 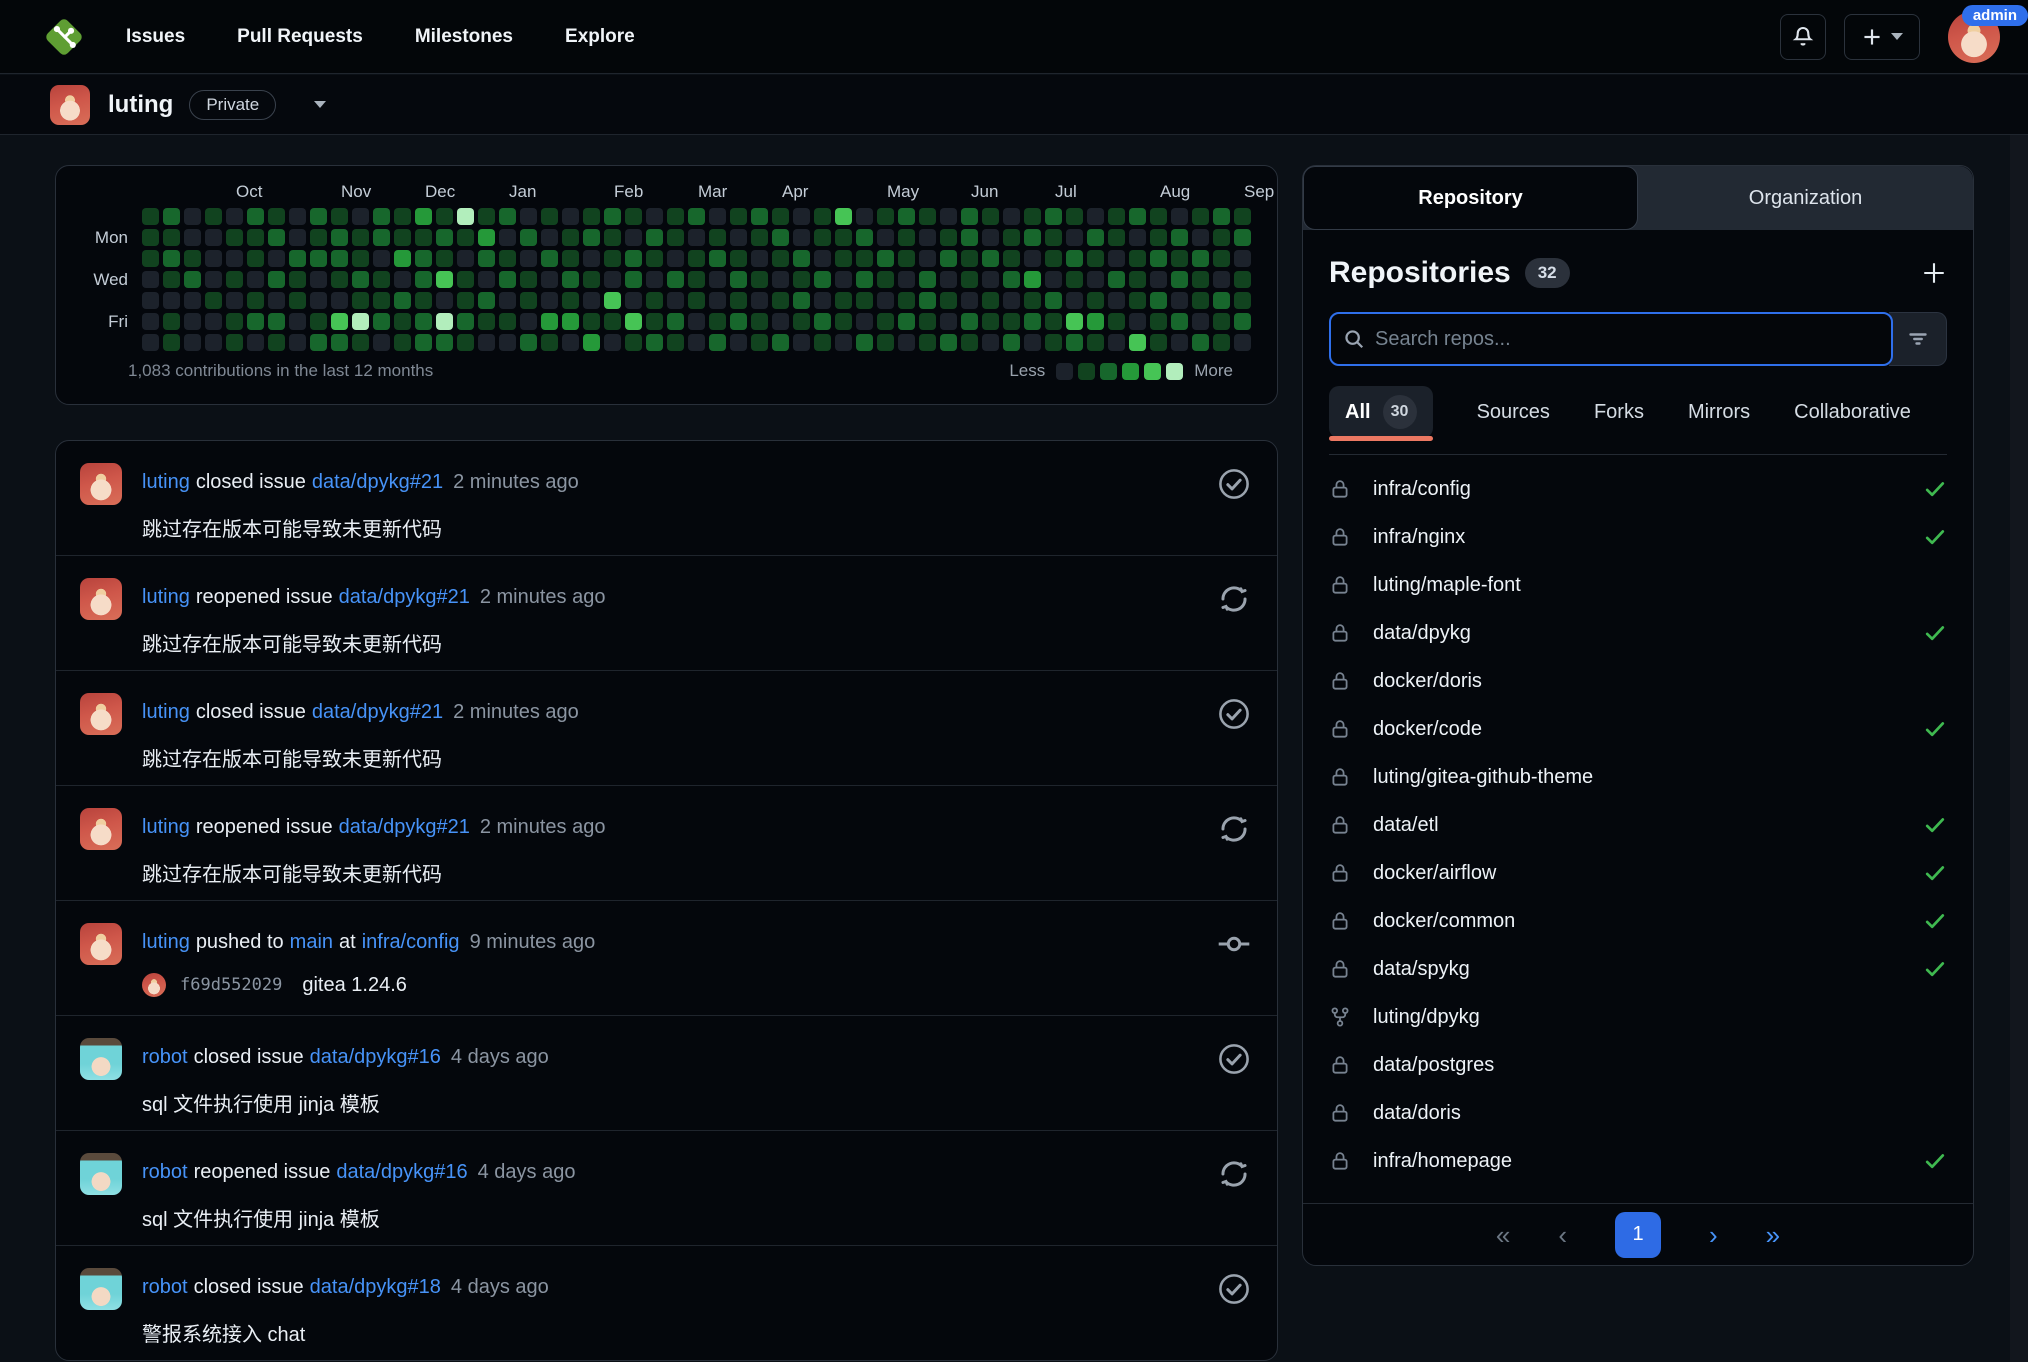 I want to click on search-input, so click(x=1627, y=339).